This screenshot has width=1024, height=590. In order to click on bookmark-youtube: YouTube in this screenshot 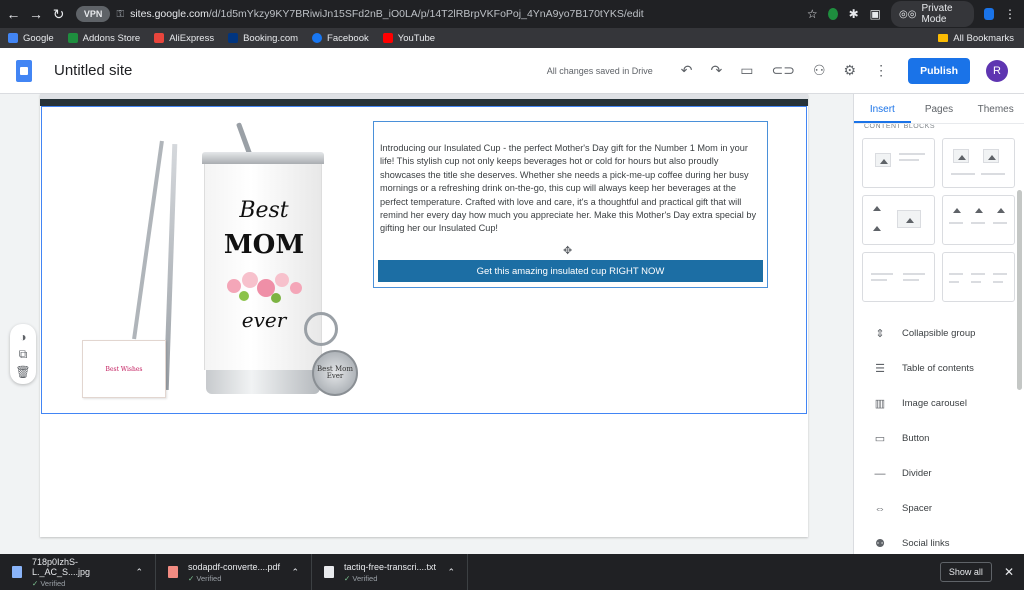, I will do `click(408, 38)`.